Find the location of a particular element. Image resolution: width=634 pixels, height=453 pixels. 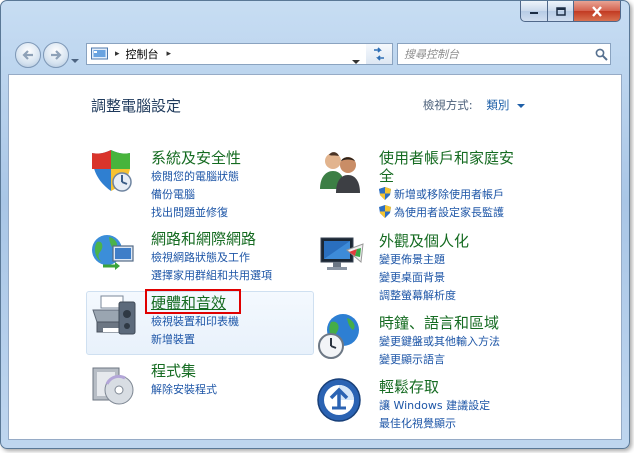

category-title-clock-language-region: 時鐘、語言和區域 is located at coordinates (439, 322).